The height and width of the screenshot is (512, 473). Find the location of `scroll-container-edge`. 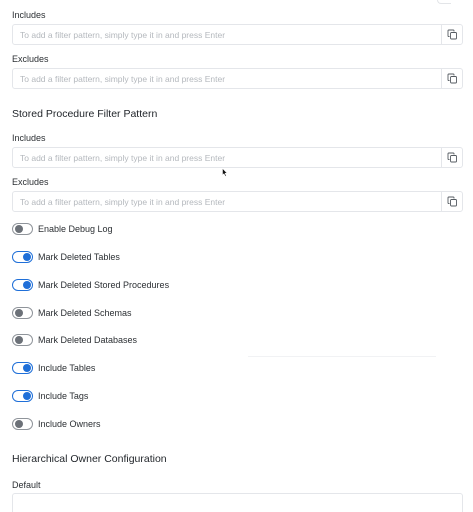

scroll-container-edge is located at coordinates (444, 2).